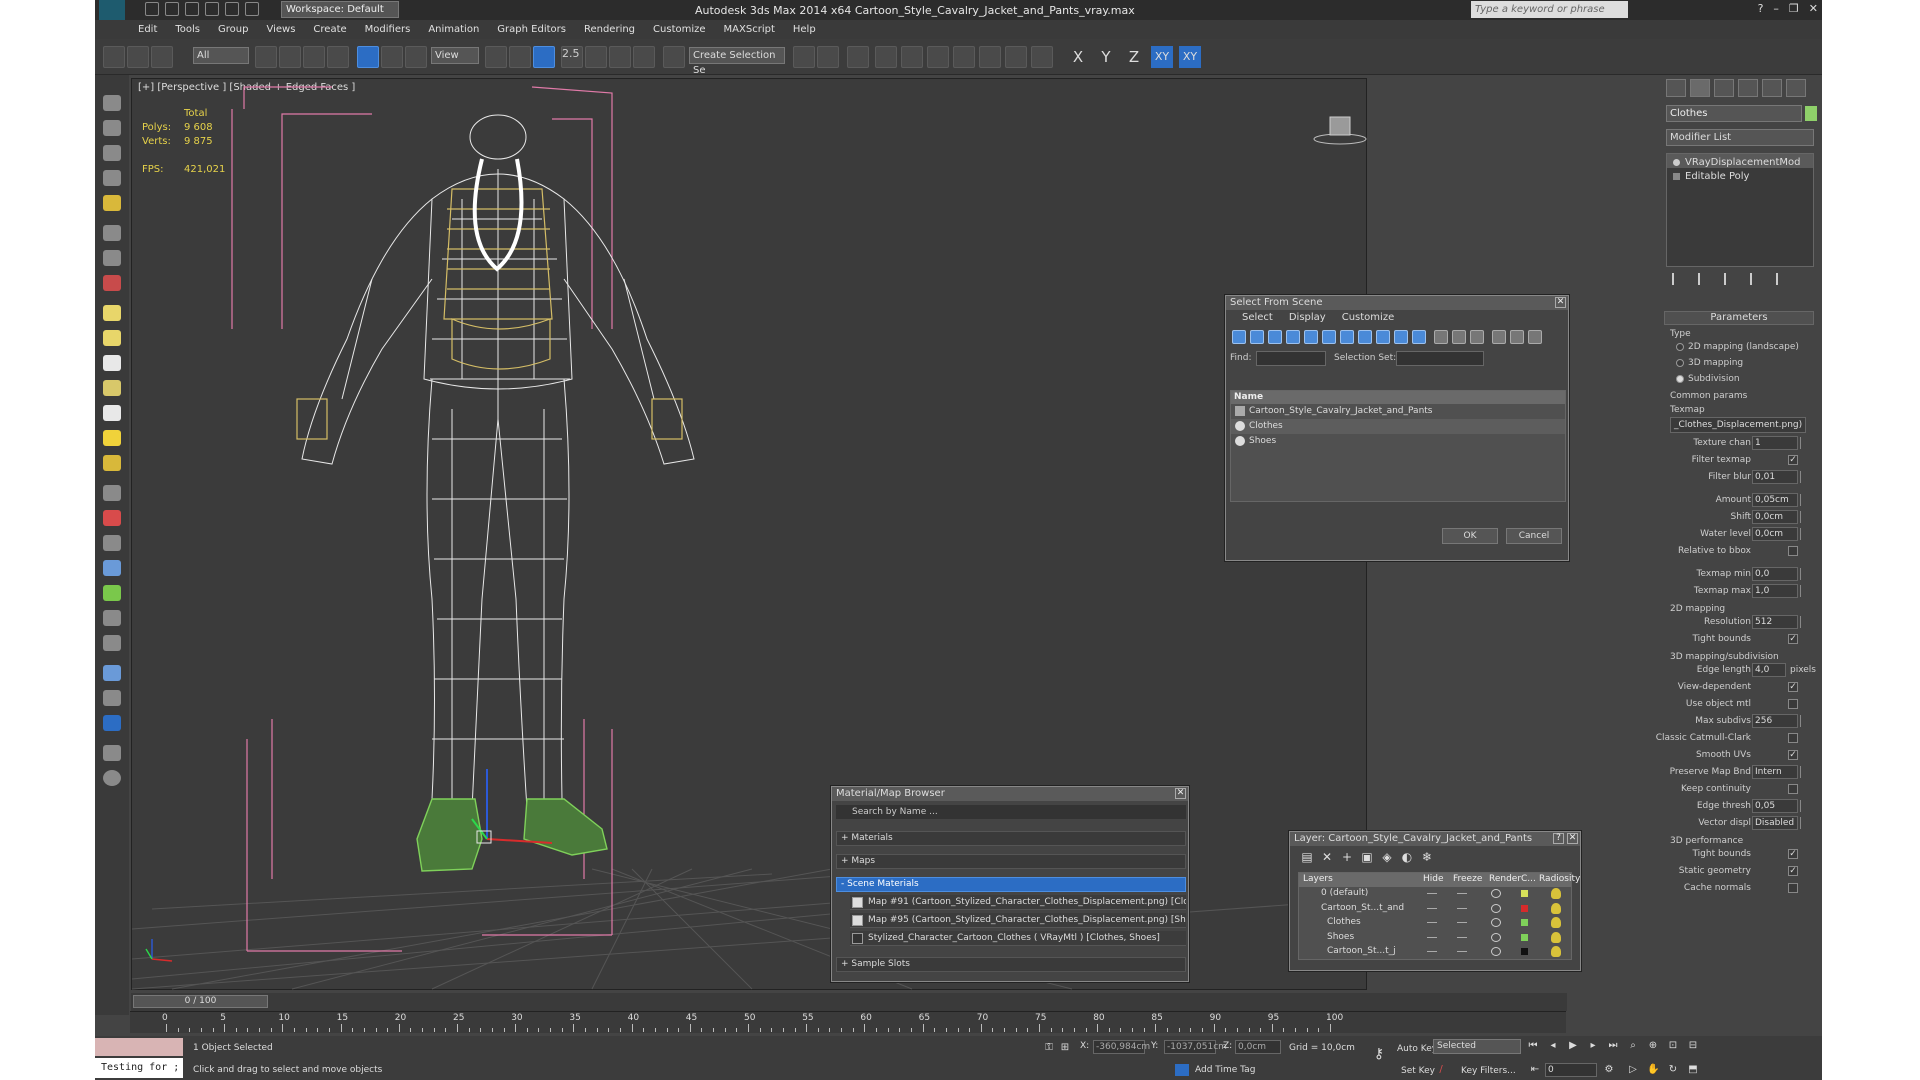 The width and height of the screenshot is (1920, 1080). What do you see at coordinates (1677, 279) in the screenshot?
I see `pin-stack-icon` at bounding box center [1677, 279].